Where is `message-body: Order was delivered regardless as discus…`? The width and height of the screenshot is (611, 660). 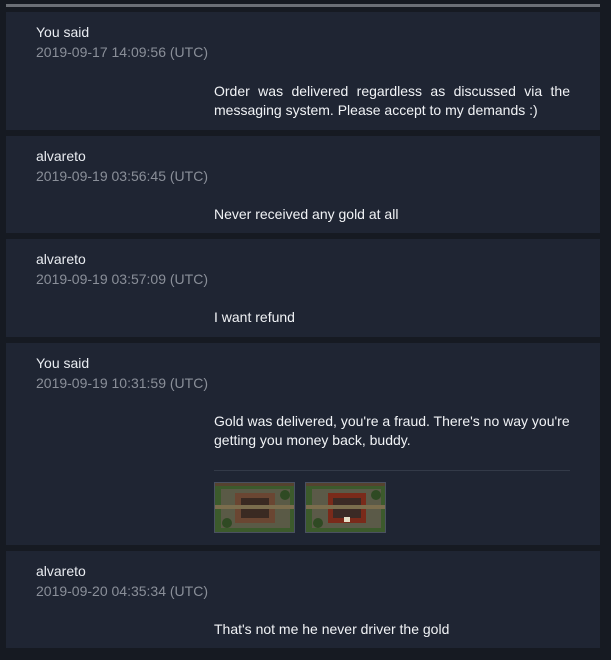 message-body: Order was delivered regardless as discus… is located at coordinates (392, 100).